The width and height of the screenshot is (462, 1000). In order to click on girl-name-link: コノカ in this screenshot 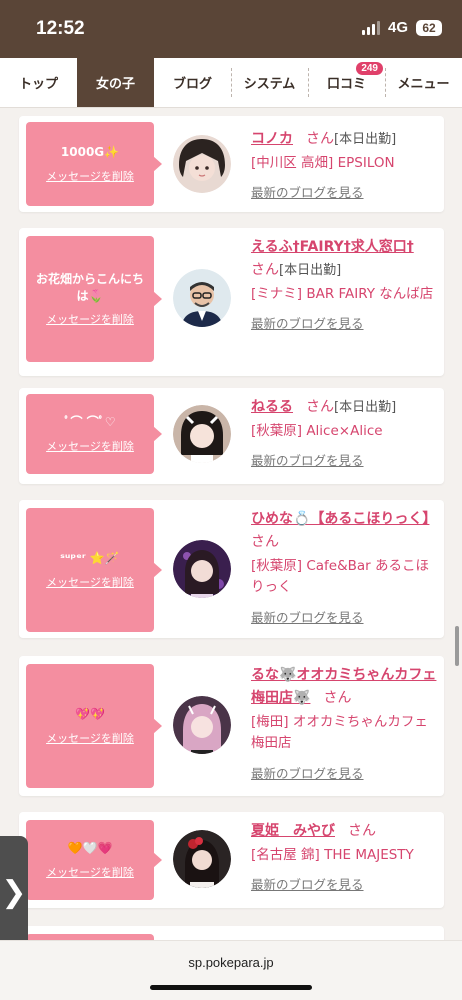, I will do `click(272, 139)`.